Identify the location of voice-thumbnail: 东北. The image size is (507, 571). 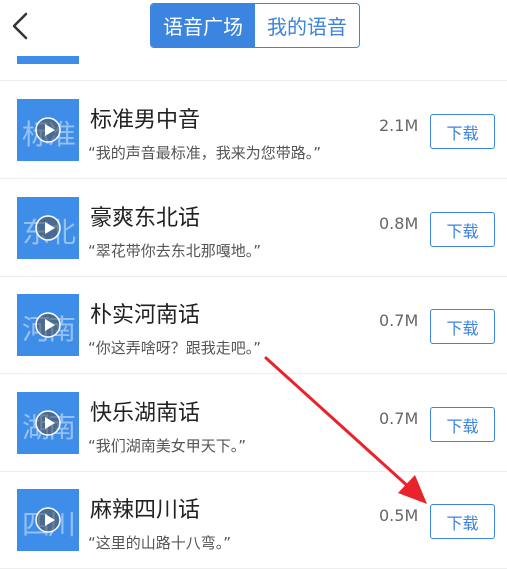
(48, 228).